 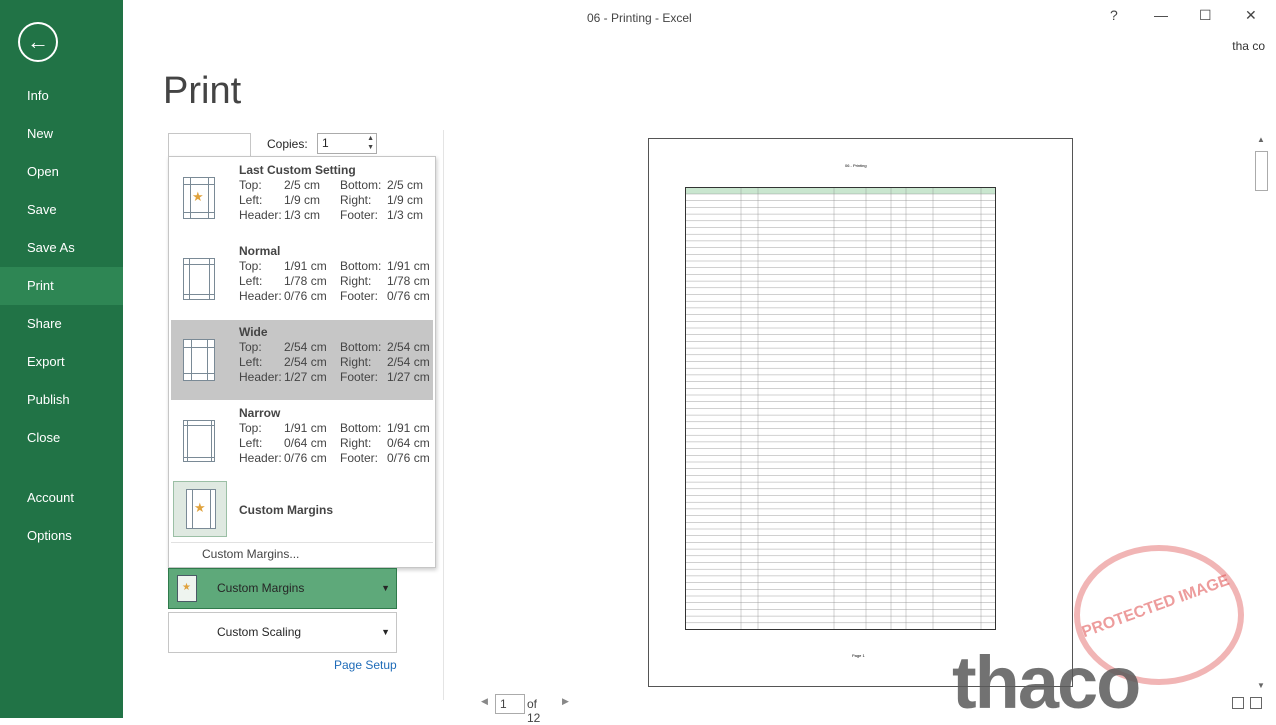 What do you see at coordinates (261, 588) in the screenshot?
I see `margins-setting-label: Custom Margins` at bounding box center [261, 588].